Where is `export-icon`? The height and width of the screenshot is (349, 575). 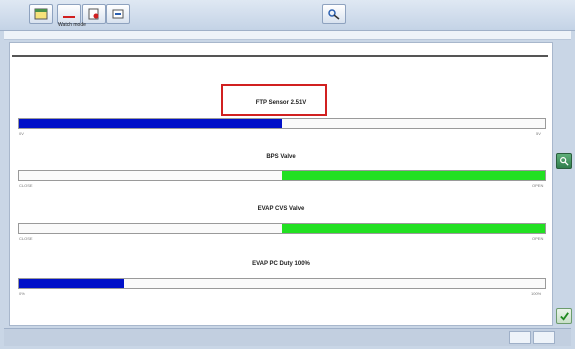 export-icon is located at coordinates (118, 14).